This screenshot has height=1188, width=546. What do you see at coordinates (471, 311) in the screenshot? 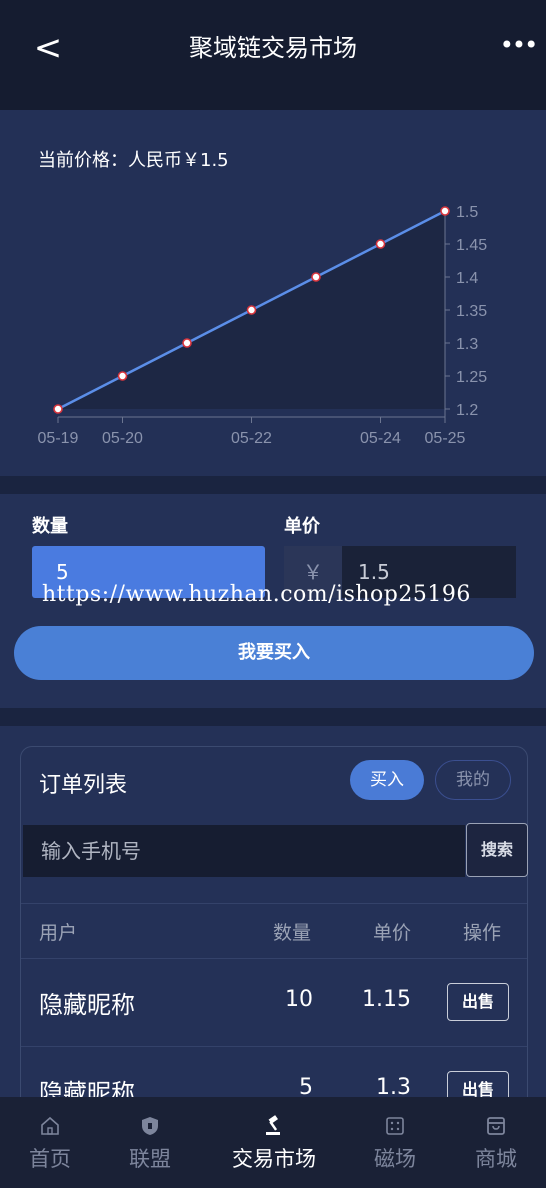
I see `y-tick-label: 1.35` at bounding box center [471, 311].